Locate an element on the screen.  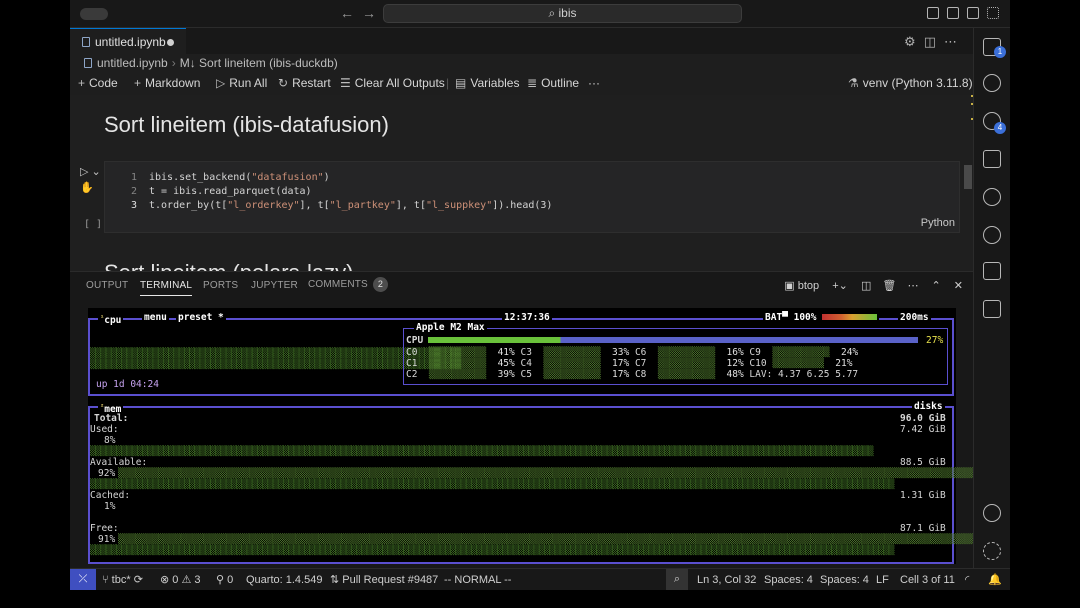
title-bar: ← → ⌕ ibis is located at coordinates (540, 14).